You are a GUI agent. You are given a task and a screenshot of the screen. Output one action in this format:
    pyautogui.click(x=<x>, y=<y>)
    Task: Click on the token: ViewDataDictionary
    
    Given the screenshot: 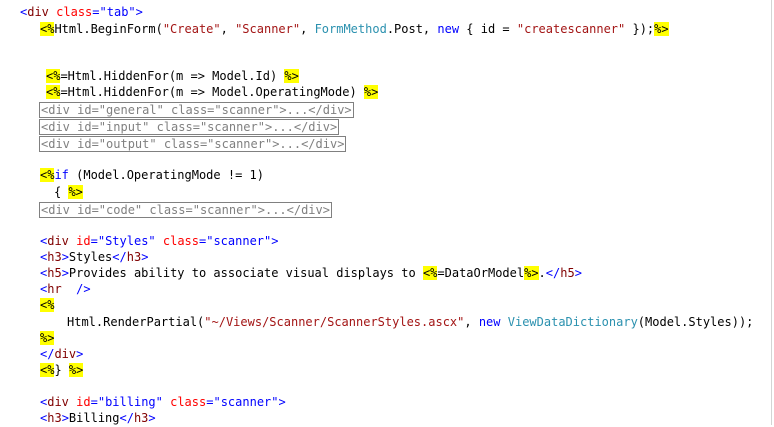 What is the action you would take?
    pyautogui.click(x=572, y=322)
    